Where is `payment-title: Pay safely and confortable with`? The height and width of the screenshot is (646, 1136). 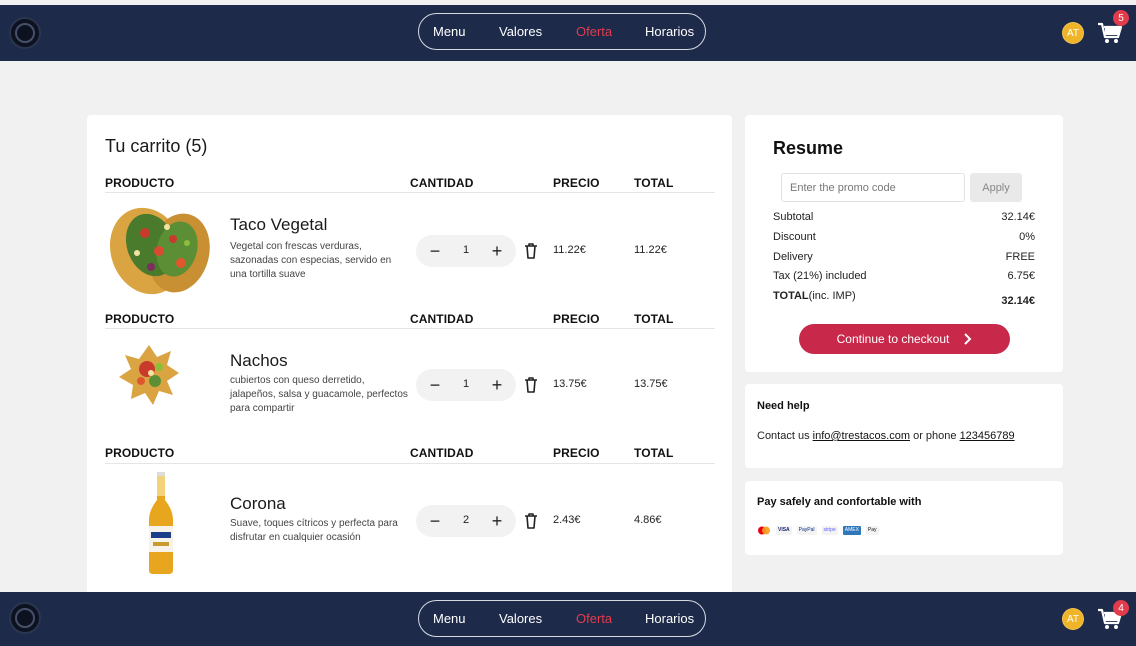 payment-title: Pay safely and confortable with is located at coordinates (839, 502).